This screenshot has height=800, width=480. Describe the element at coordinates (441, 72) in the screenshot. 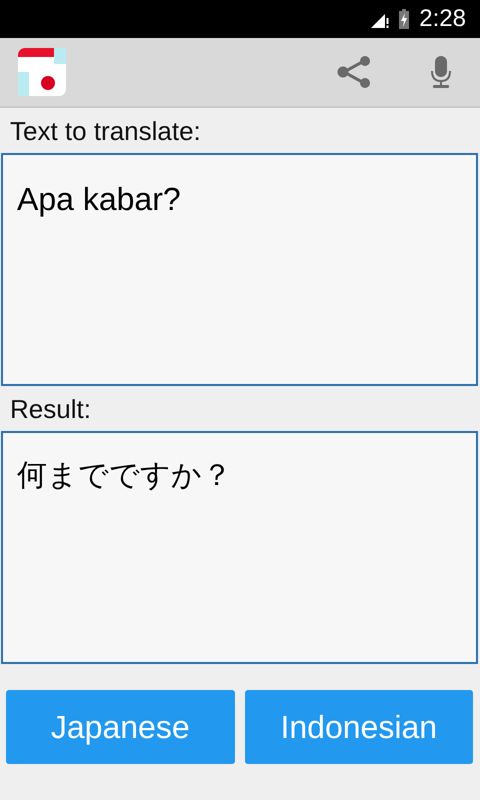

I see `microphone-icon` at that location.